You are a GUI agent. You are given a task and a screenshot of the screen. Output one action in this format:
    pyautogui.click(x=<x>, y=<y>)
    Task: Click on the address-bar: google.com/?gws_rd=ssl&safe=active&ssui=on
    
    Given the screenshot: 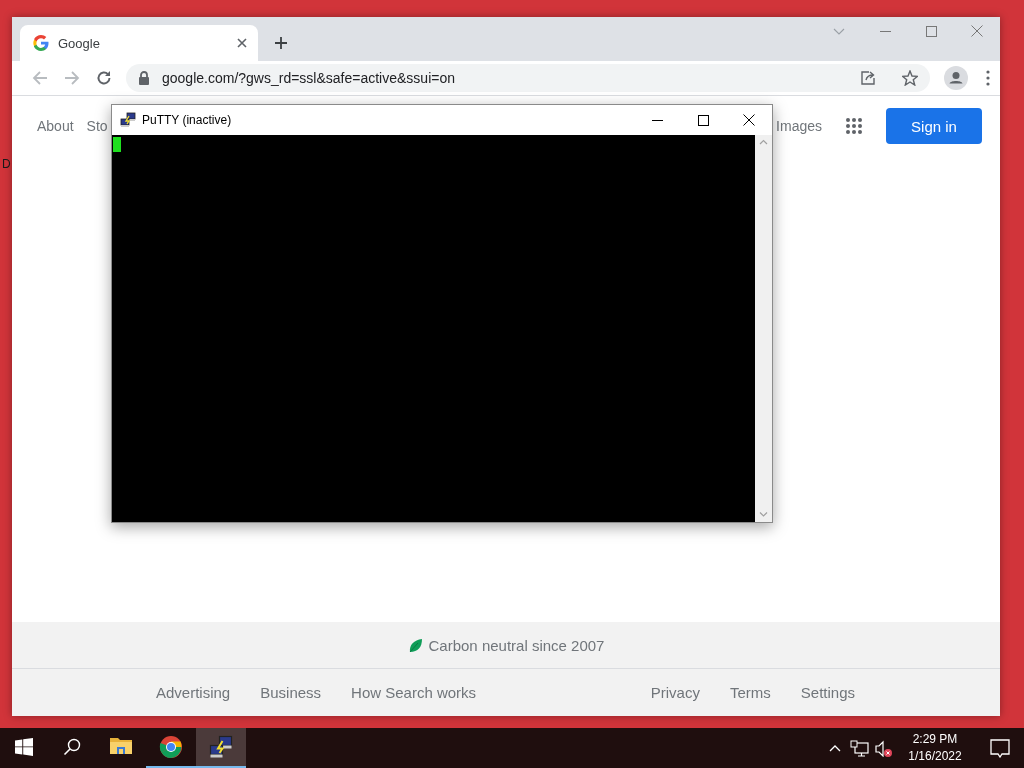 What is the action you would take?
    pyautogui.click(x=528, y=78)
    